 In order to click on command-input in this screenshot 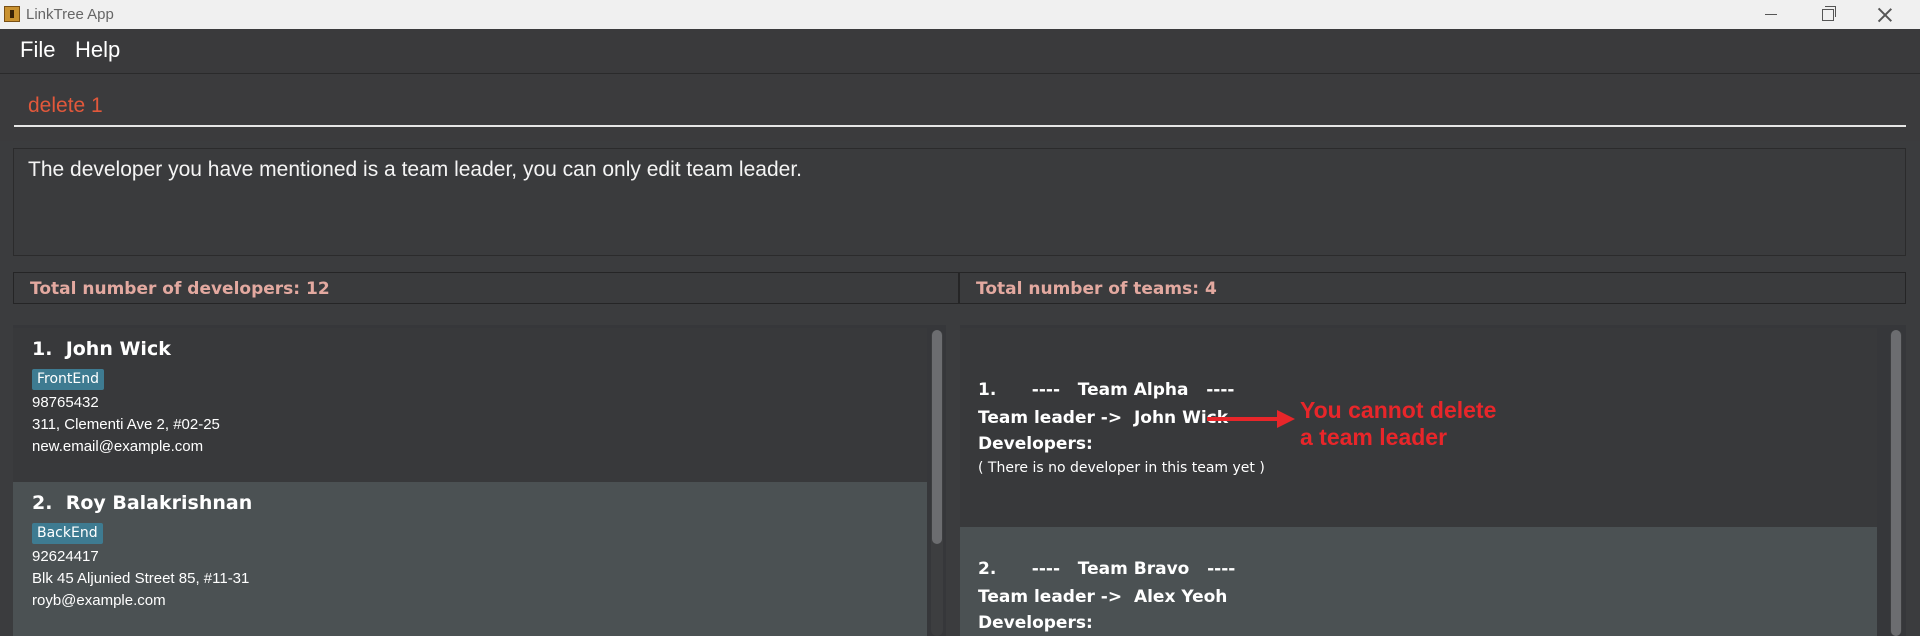, I will do `click(960, 107)`.